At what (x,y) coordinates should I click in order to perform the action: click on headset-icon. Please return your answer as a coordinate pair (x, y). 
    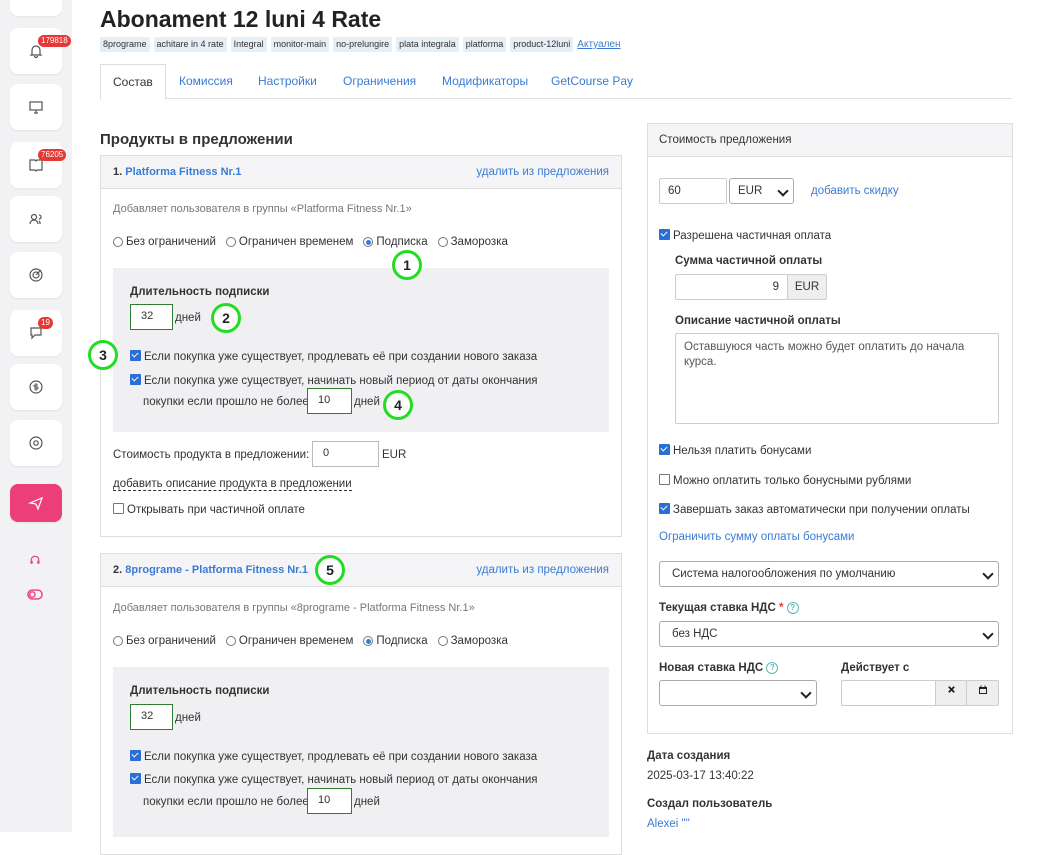
    Looking at the image, I should click on (35, 559).